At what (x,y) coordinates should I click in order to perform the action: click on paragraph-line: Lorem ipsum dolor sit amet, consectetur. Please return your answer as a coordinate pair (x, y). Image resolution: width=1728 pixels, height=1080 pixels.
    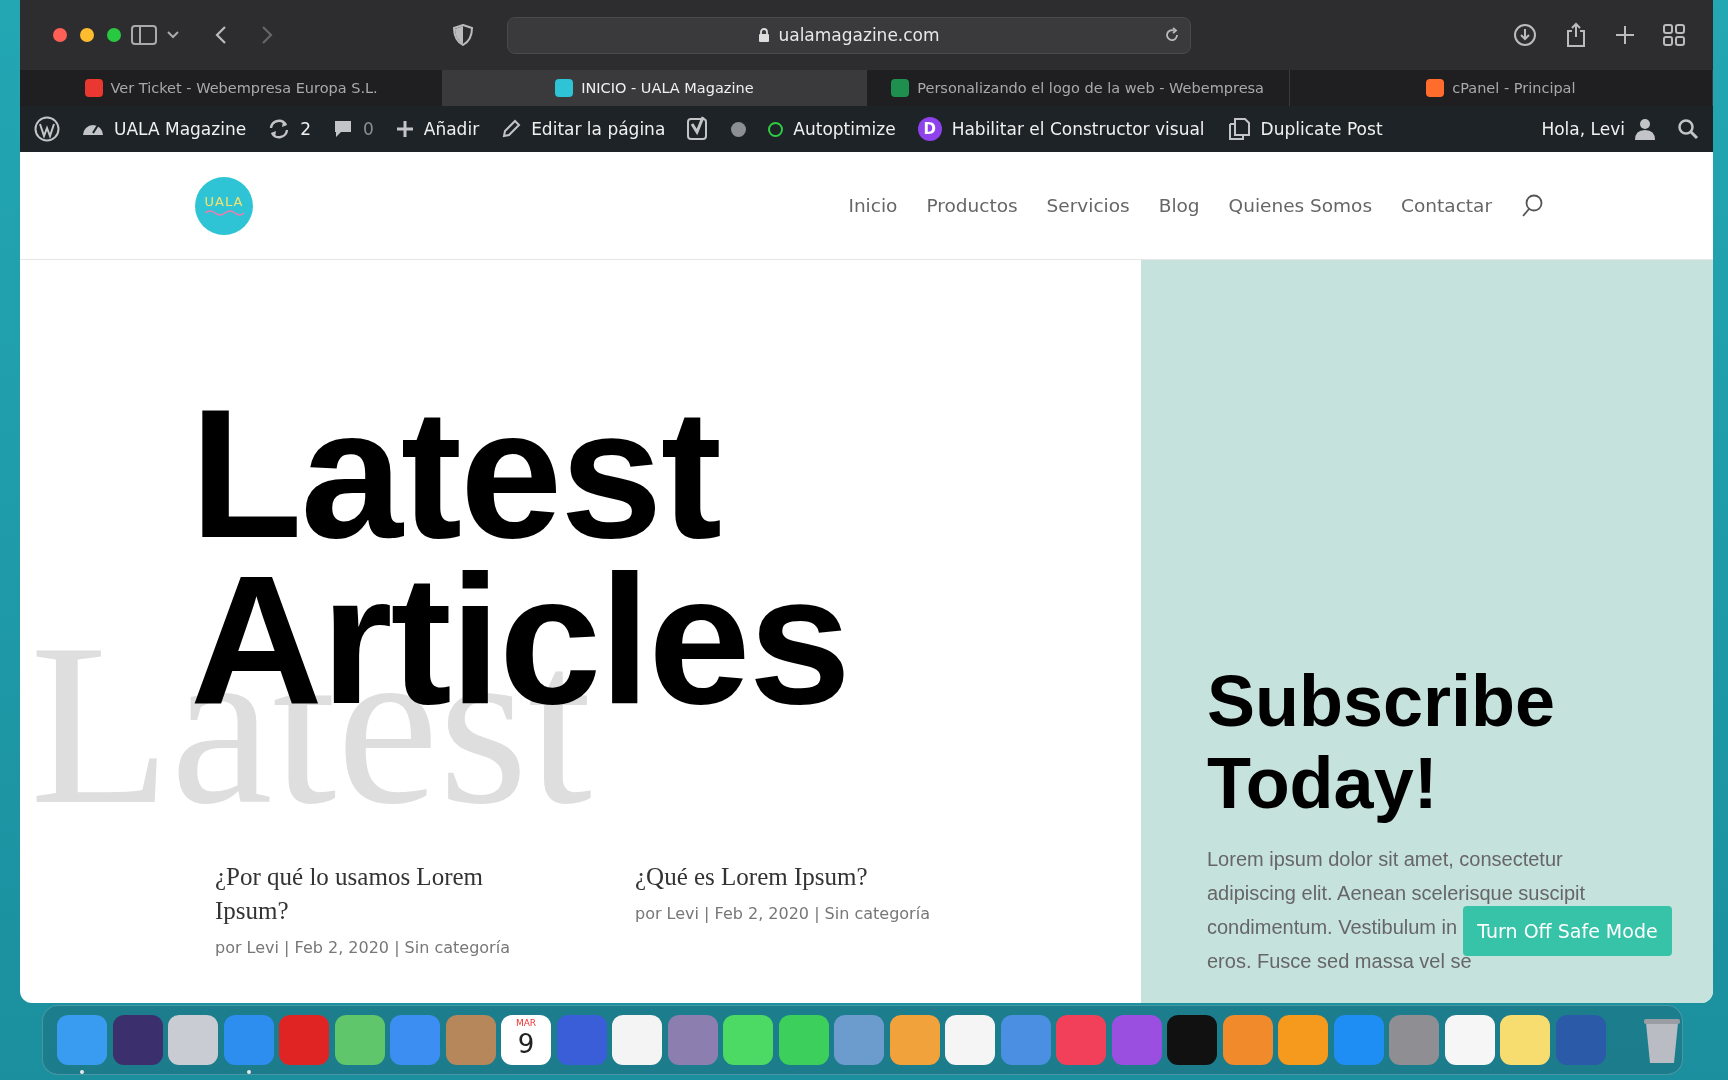
    Looking at the image, I should click on (1385, 859).